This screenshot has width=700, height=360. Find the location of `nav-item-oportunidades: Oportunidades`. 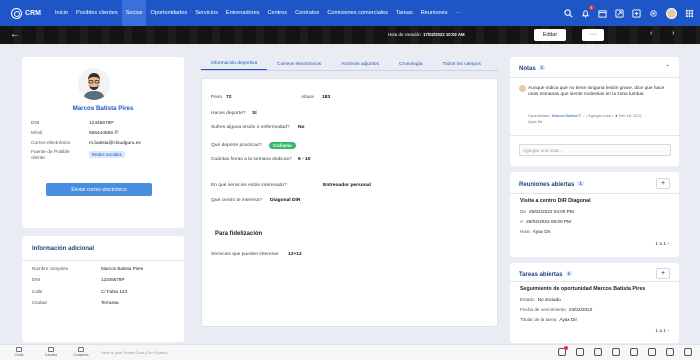

nav-item-oportunidades: Oportunidades is located at coordinates (168, 13).